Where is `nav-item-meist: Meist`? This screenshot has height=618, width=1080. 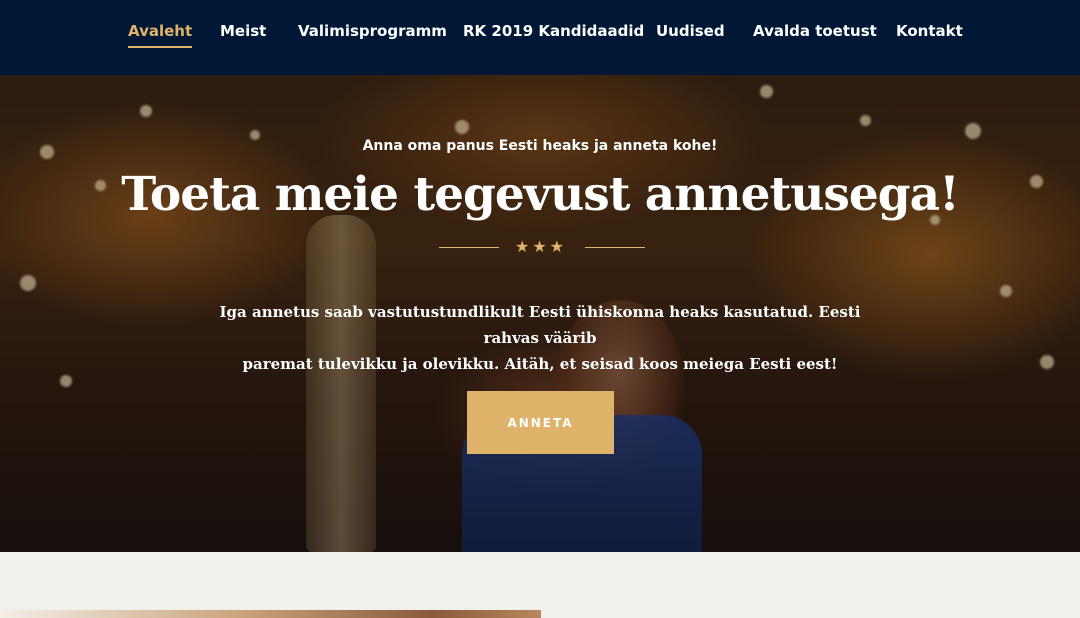
nav-item-meist: Meist is located at coordinates (243, 35).